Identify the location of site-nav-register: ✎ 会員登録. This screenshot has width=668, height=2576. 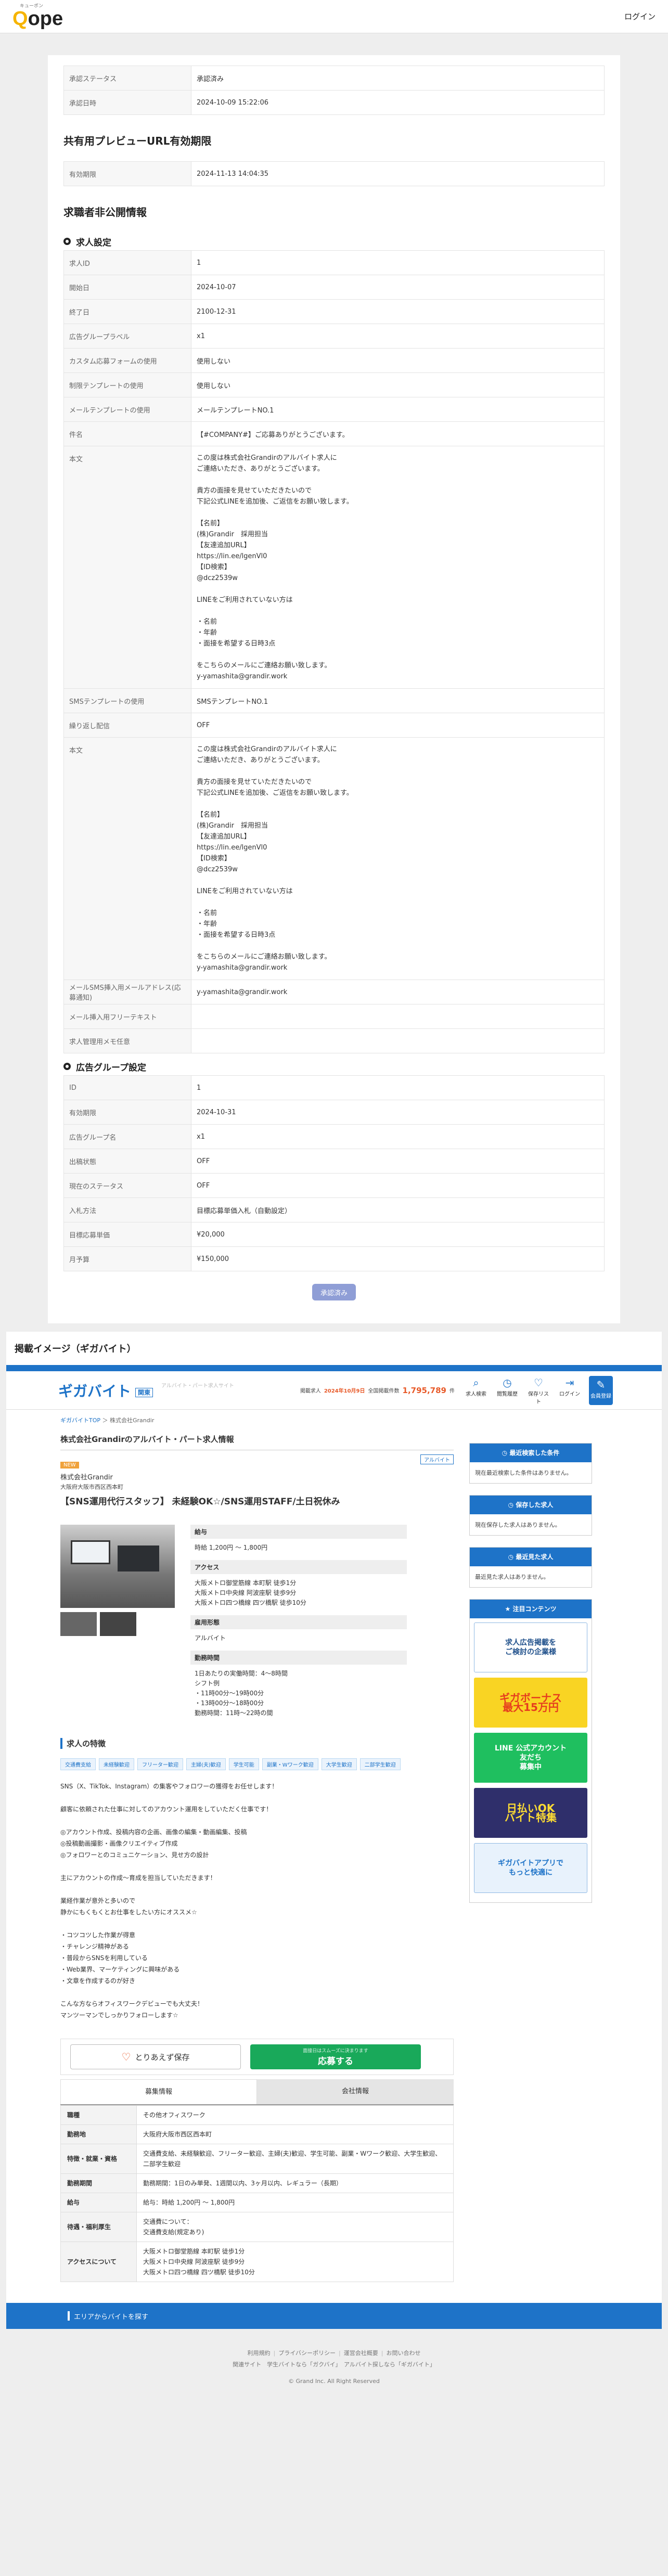
(601, 1390).